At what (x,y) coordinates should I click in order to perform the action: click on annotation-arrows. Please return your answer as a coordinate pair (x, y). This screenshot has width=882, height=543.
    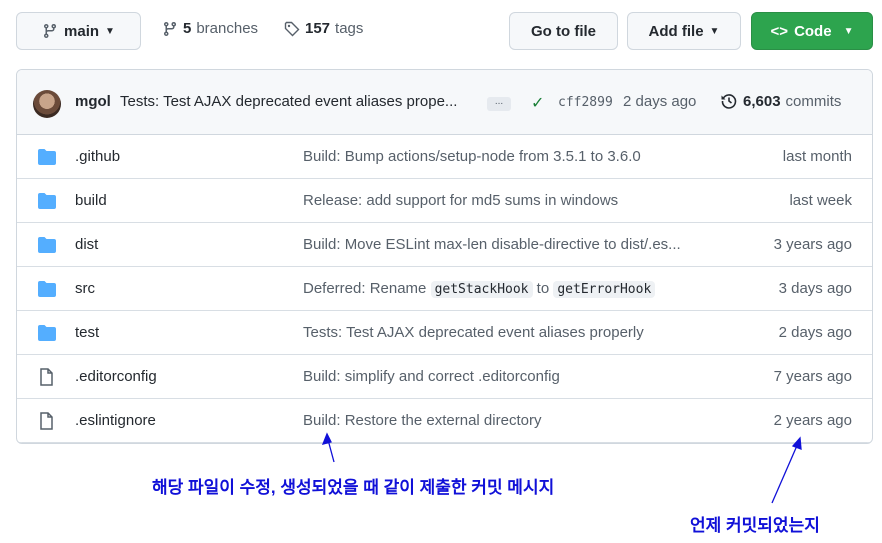
    Looking at the image, I should click on (561, 468).